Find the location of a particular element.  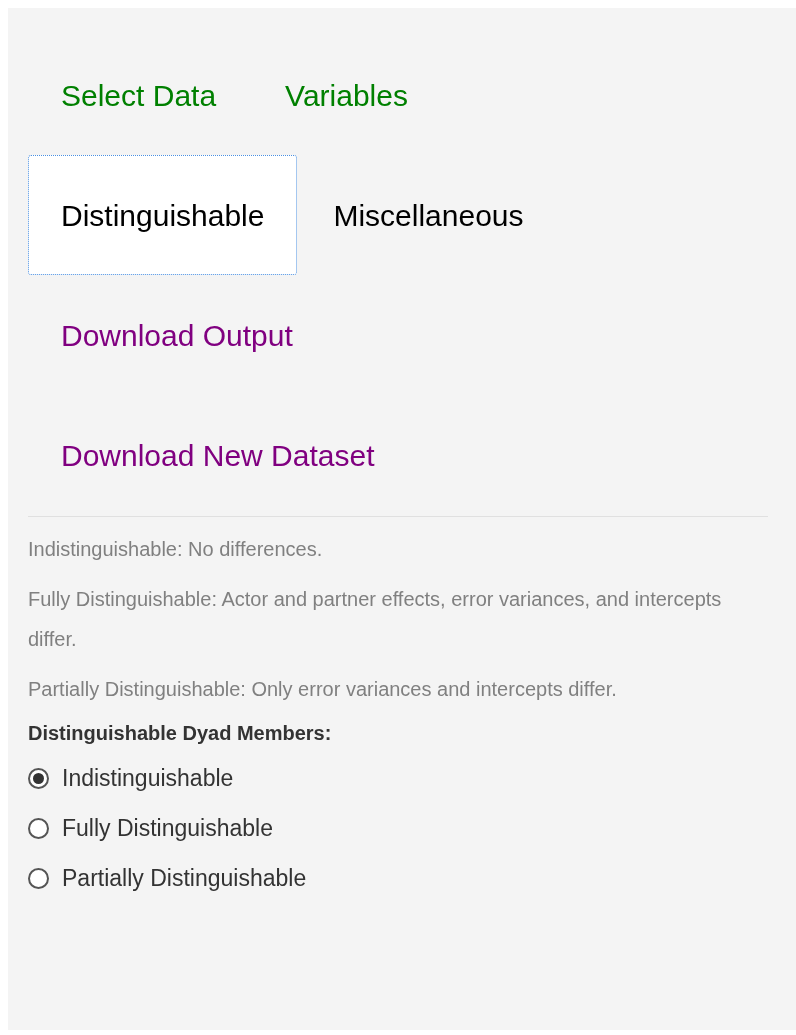

nav-tab: Select Data is located at coordinates (139, 95).